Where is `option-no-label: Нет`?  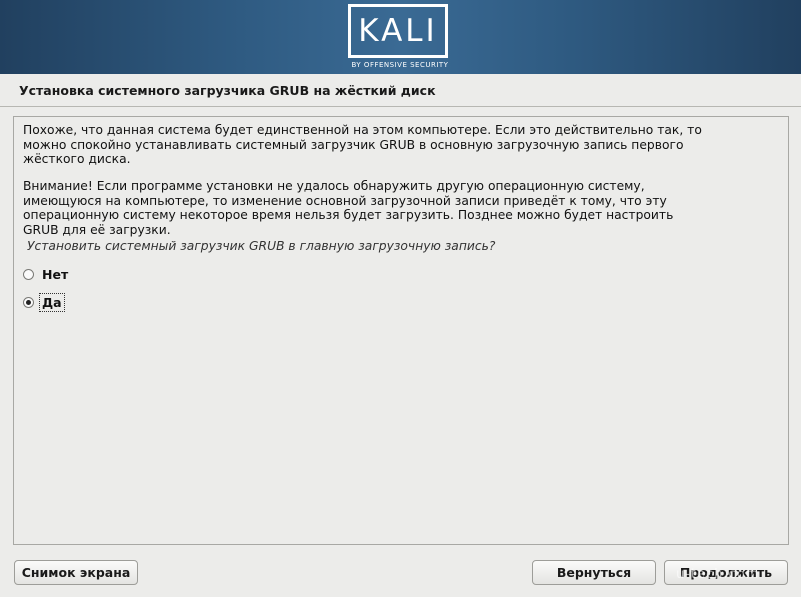
option-no-label: Нет is located at coordinates (55, 274).